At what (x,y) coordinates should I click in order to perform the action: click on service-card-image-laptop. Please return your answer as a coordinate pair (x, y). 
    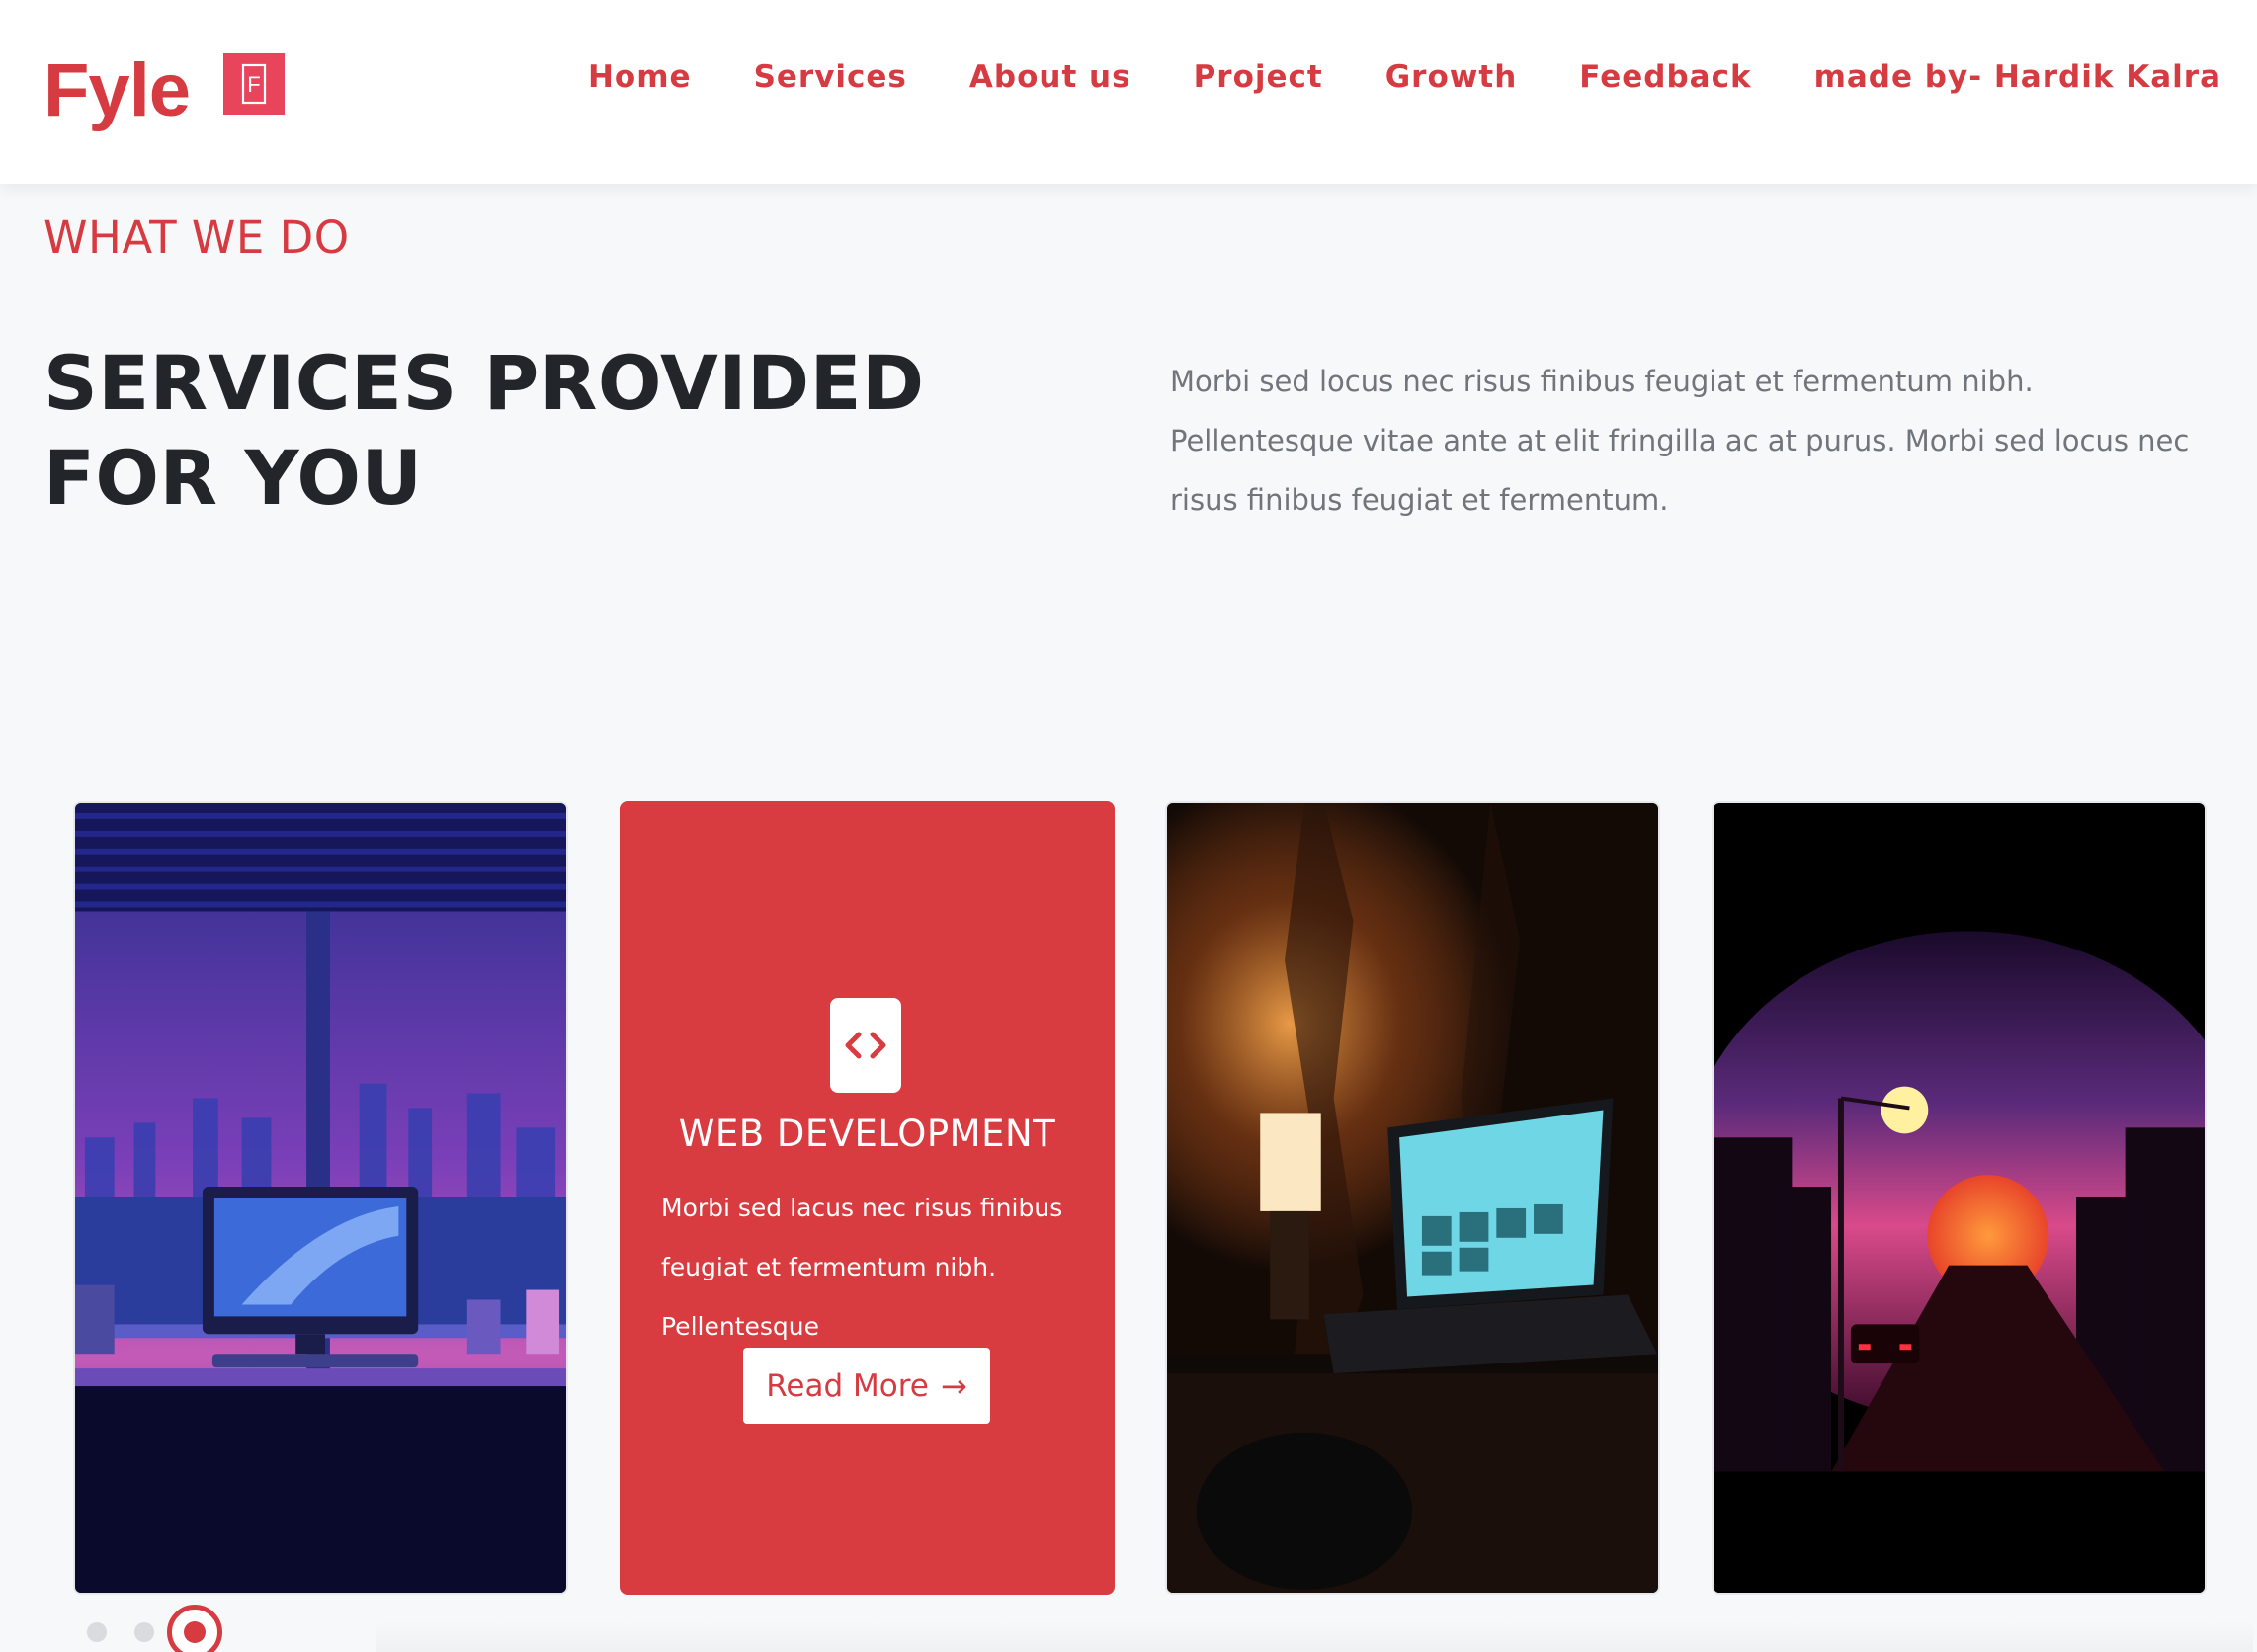
    Looking at the image, I should click on (1412, 1198).